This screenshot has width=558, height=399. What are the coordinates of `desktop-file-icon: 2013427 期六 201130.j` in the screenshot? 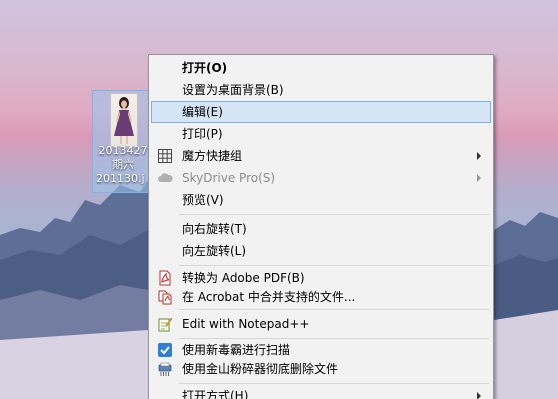 It's located at (122, 141).